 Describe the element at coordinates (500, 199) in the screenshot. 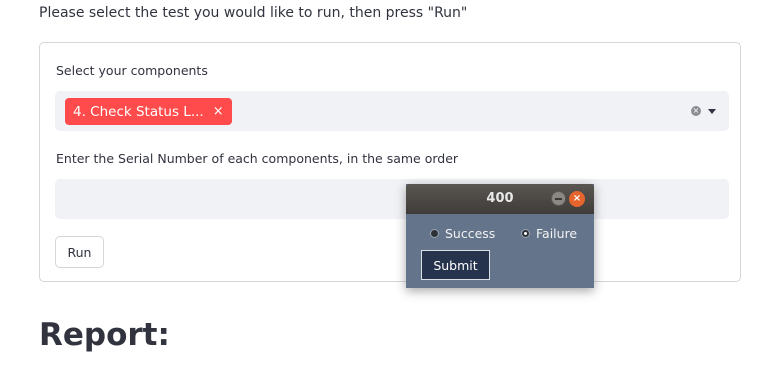

I see `dialog-titlebar: 400 ×` at that location.